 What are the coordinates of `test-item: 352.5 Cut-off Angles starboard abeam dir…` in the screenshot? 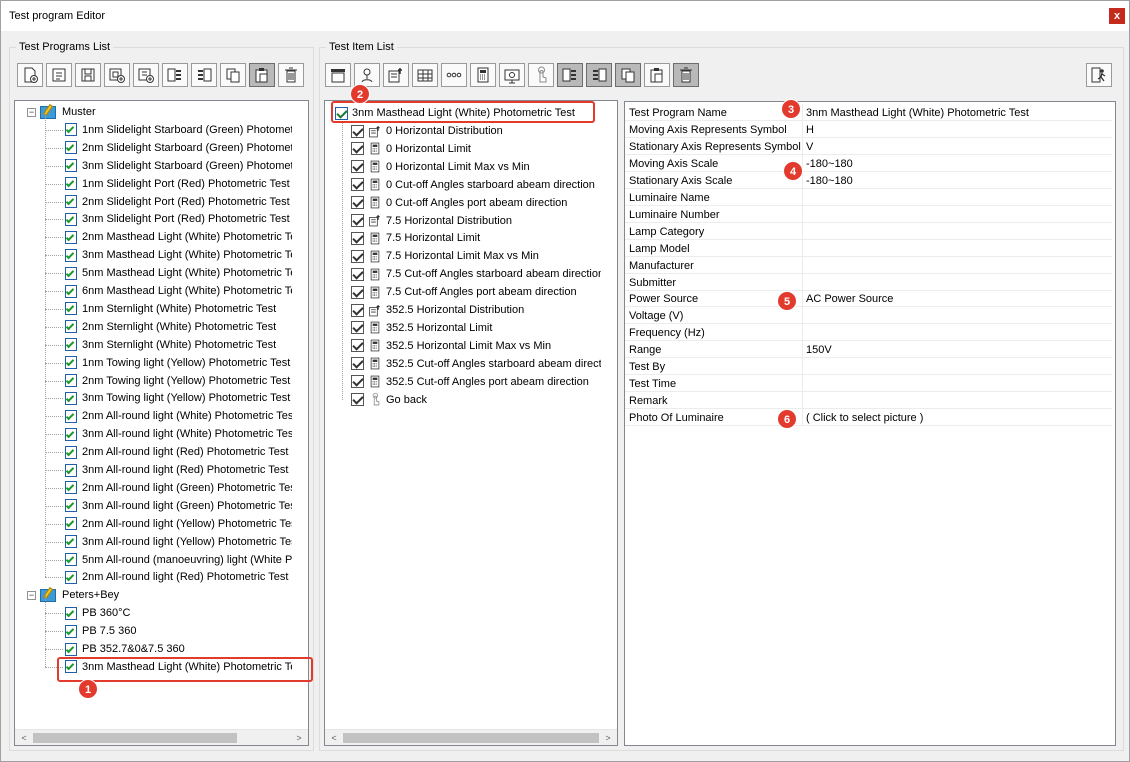 It's located at (476, 364).